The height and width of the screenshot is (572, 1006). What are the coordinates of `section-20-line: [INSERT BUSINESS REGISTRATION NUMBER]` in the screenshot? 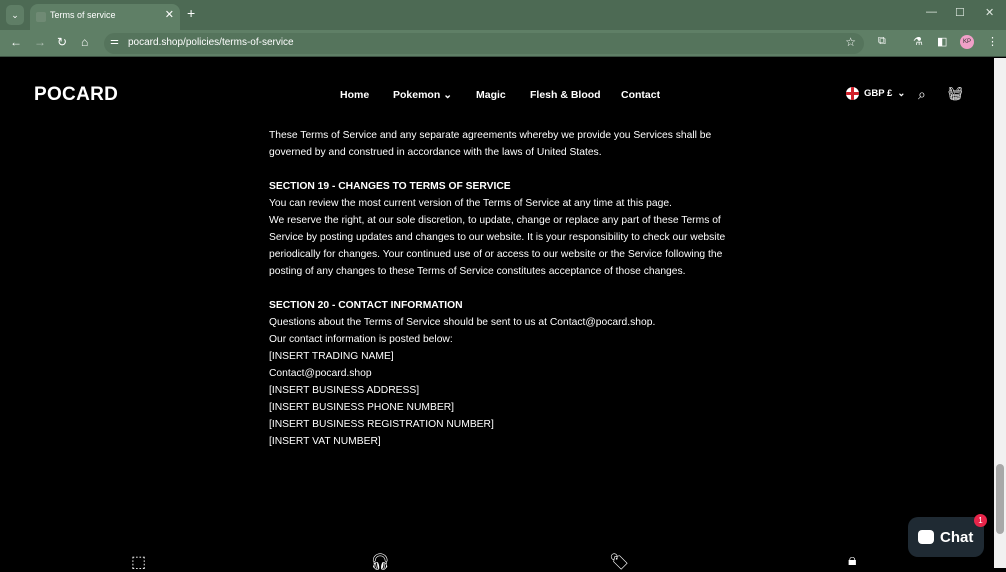 It's located at (381, 424).